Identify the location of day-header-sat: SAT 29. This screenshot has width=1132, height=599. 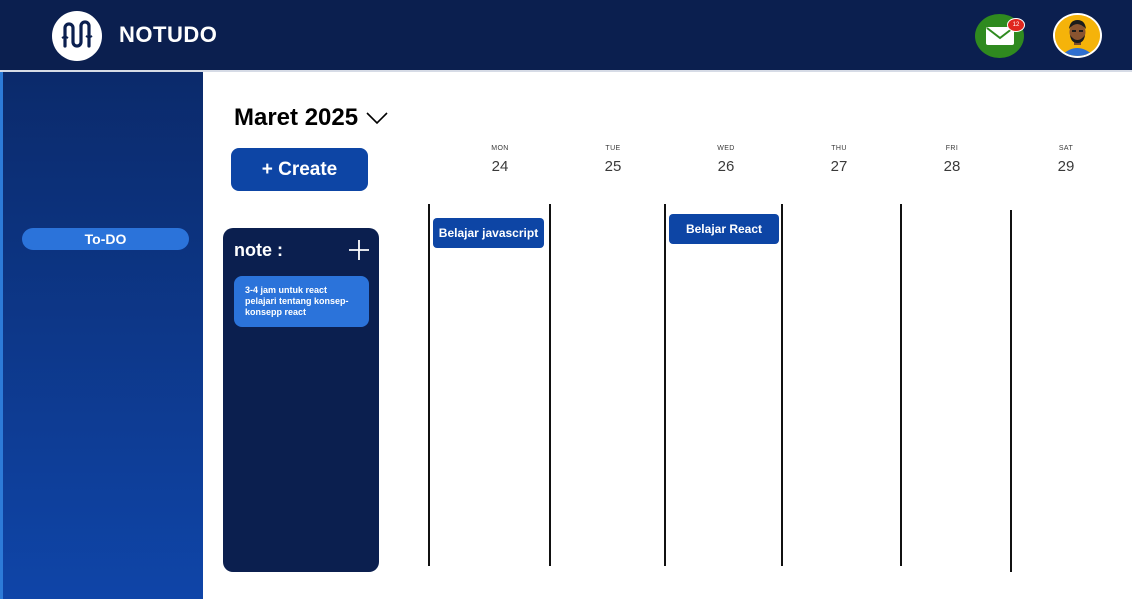
(1066, 160).